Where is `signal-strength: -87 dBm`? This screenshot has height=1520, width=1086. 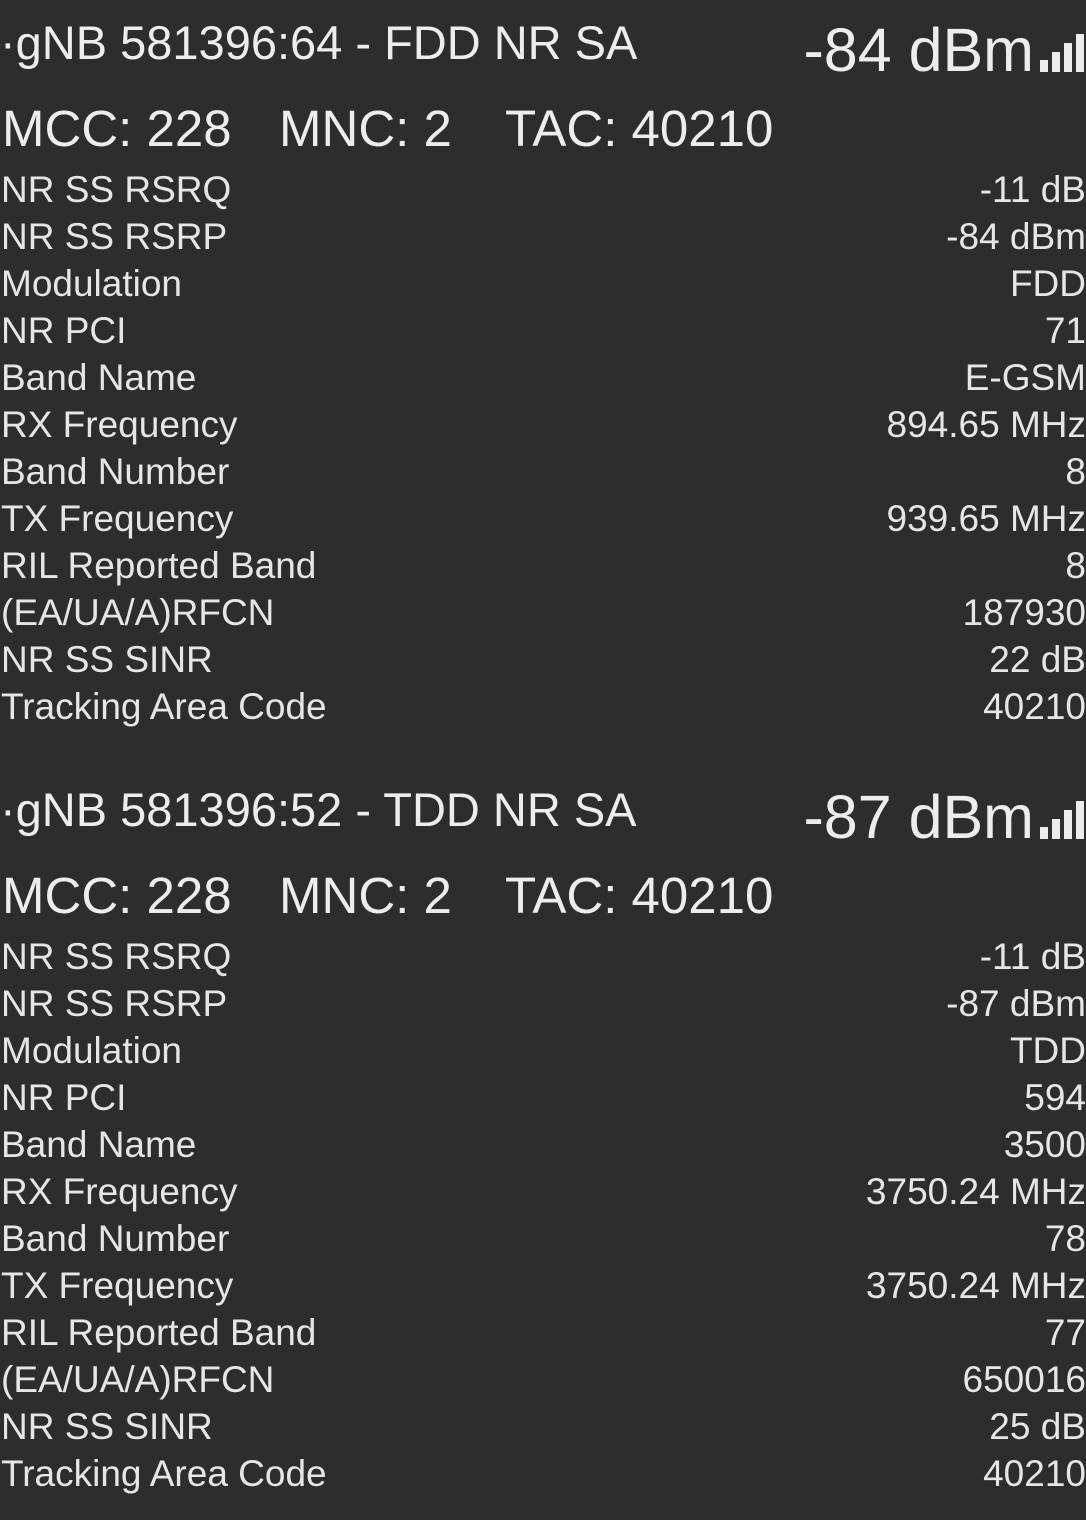
signal-strength: -87 dBm is located at coordinates (943, 817).